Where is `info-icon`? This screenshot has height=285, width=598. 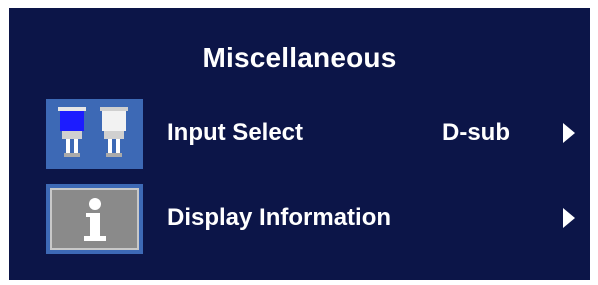 info-icon is located at coordinates (94, 219).